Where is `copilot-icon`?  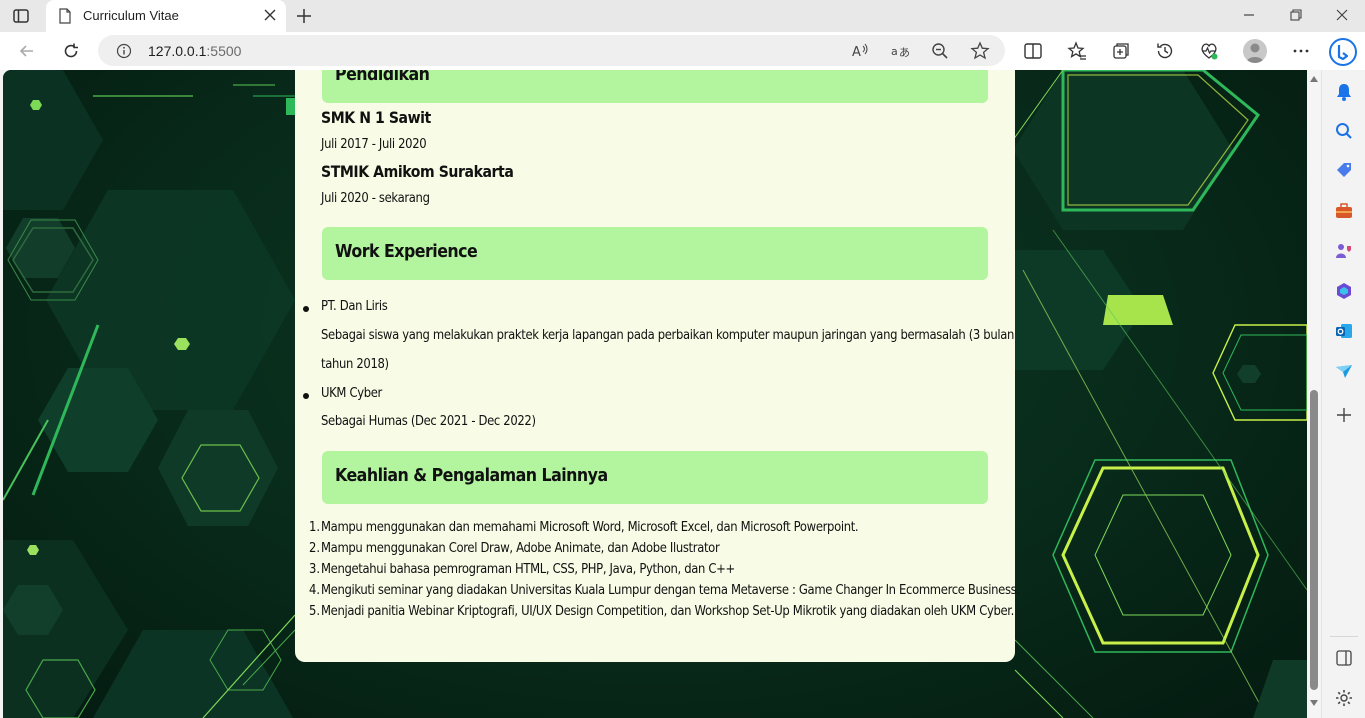 copilot-icon is located at coordinates (1343, 52).